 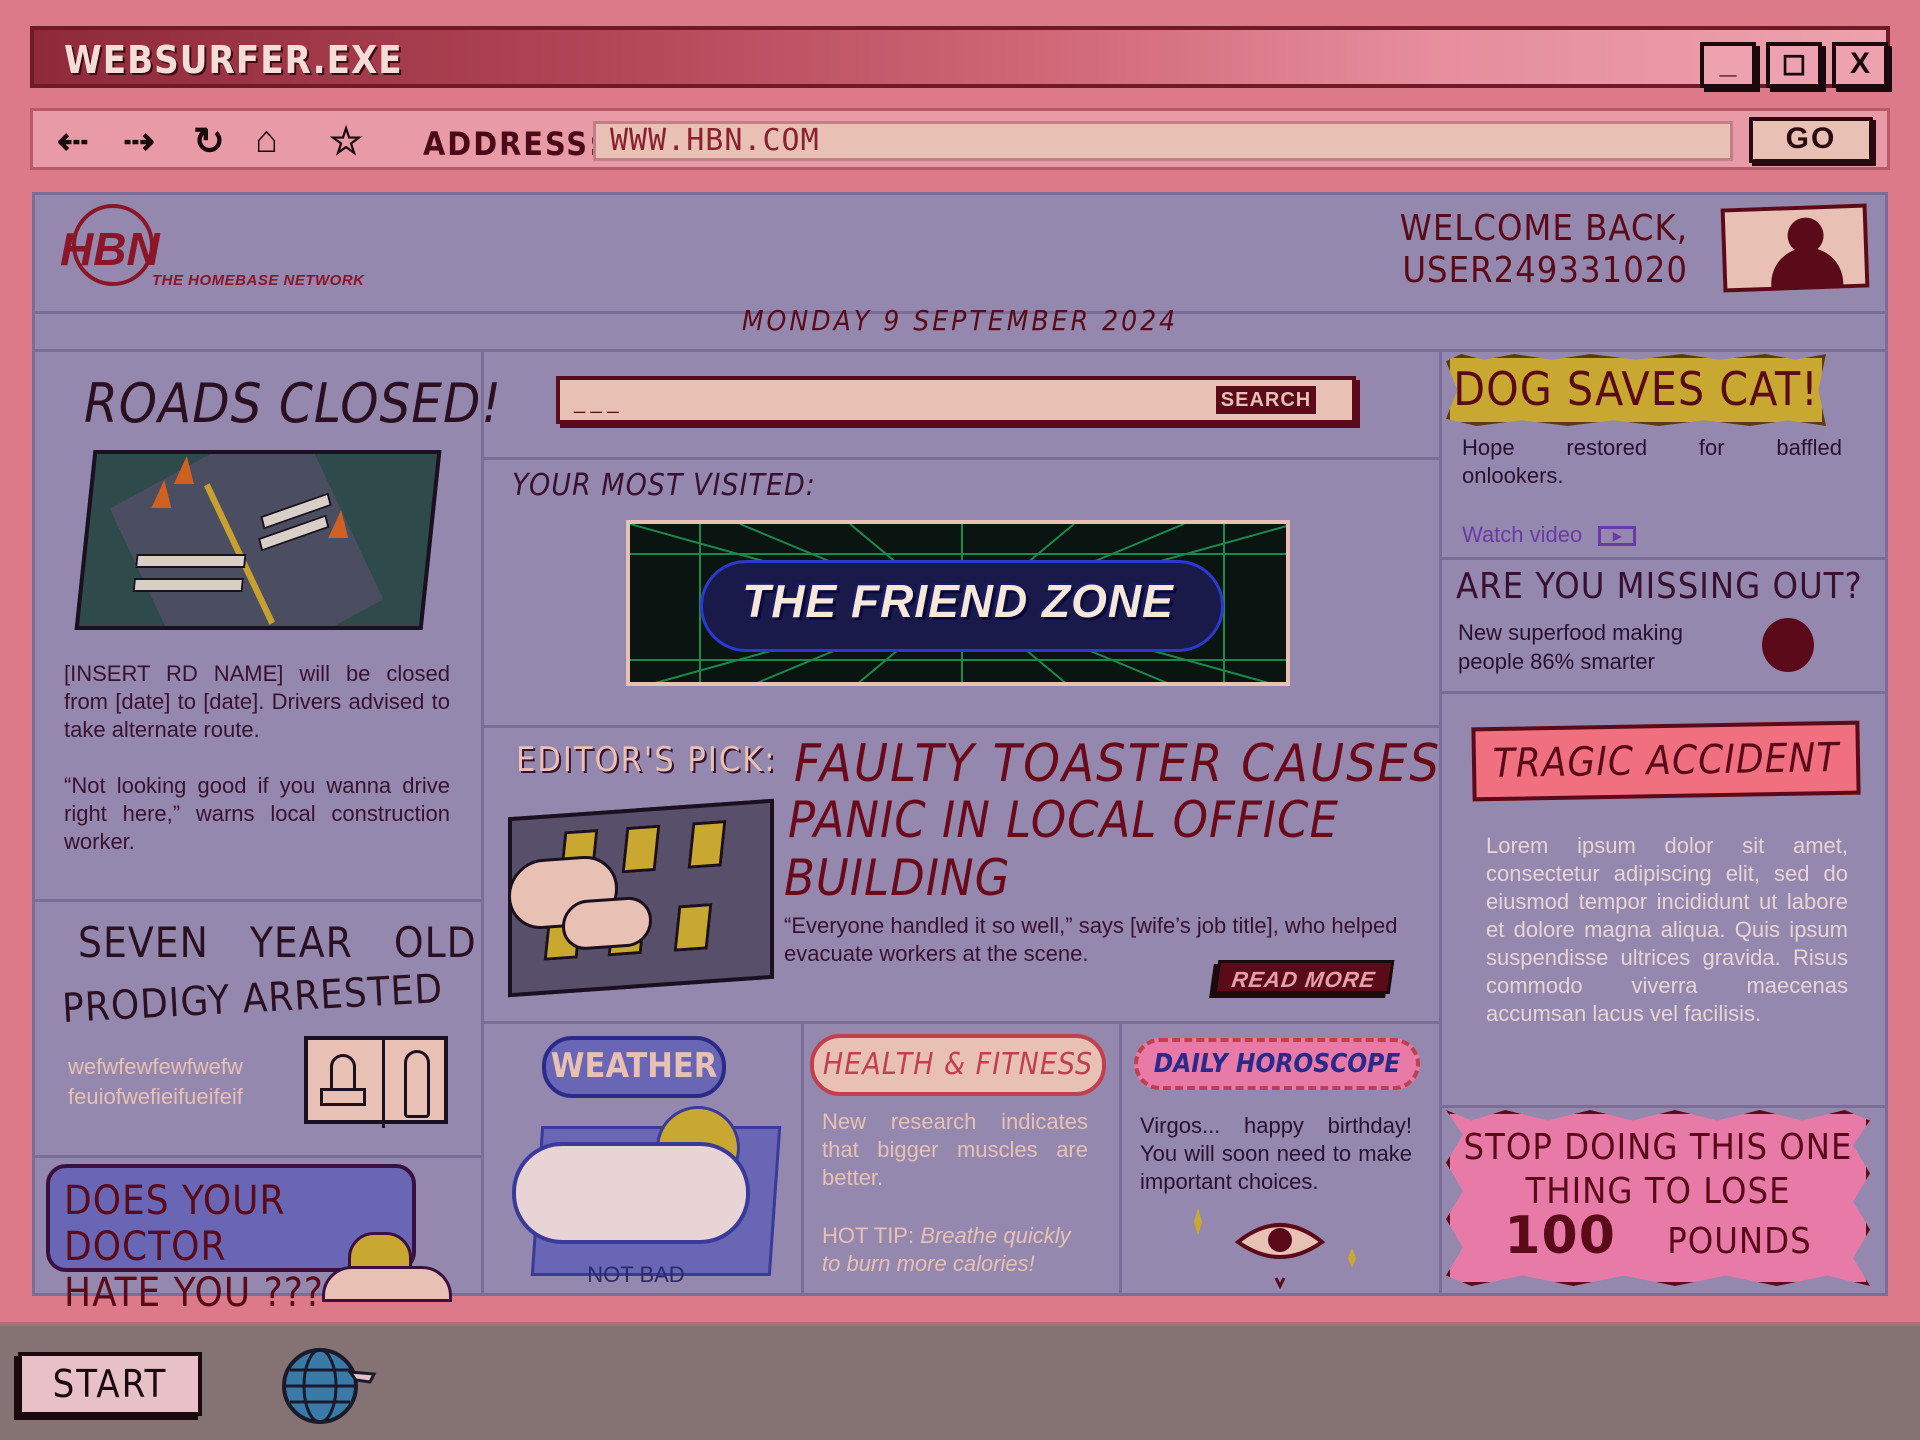 I want to click on avatar, so click(x=1795, y=248).